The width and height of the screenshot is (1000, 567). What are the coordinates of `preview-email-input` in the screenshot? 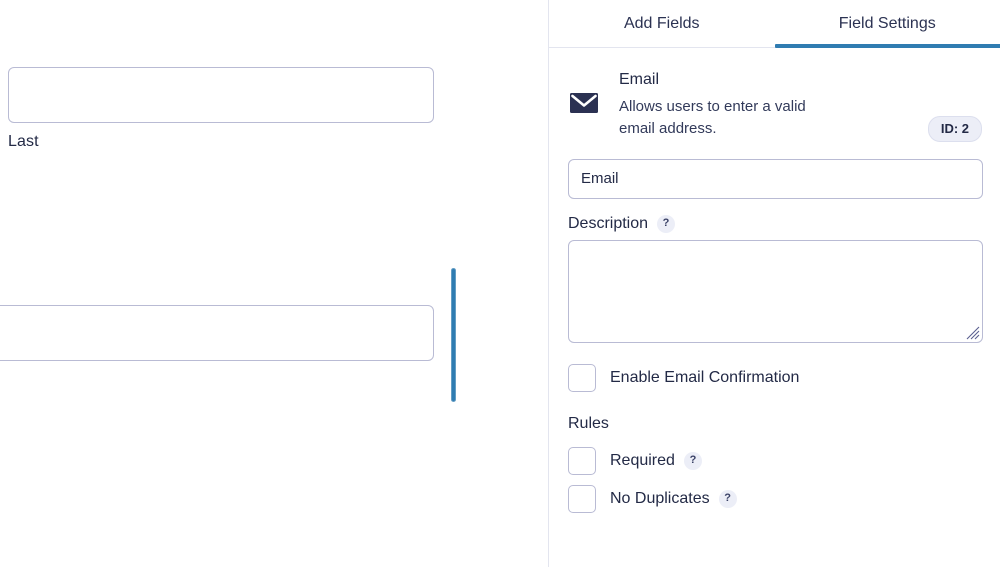 It's located at (217, 333).